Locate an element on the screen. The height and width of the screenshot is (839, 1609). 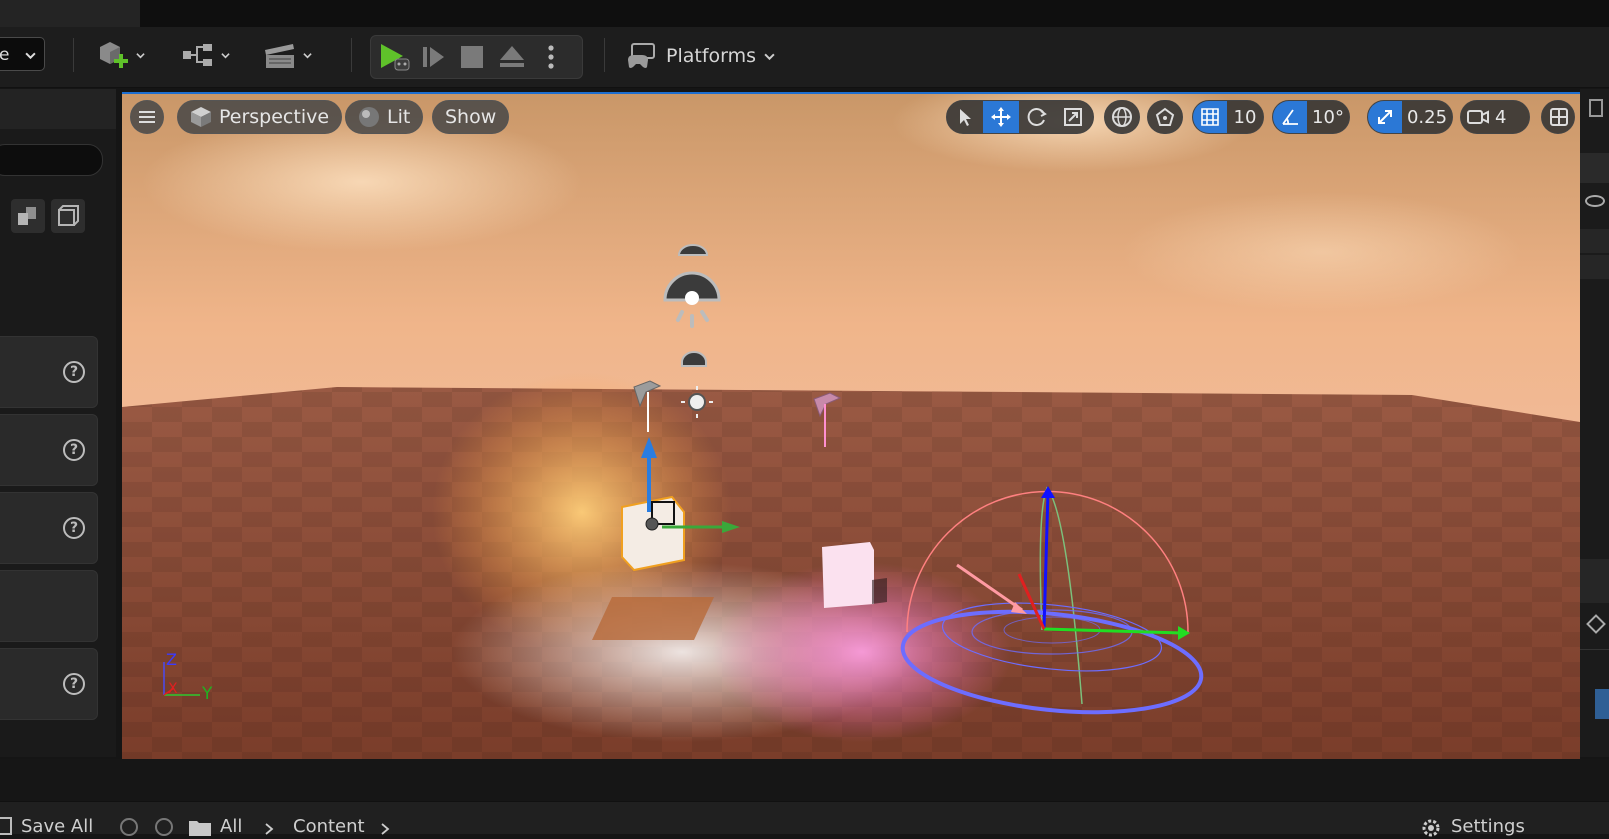
translate-icon is located at coordinates (1001, 117).